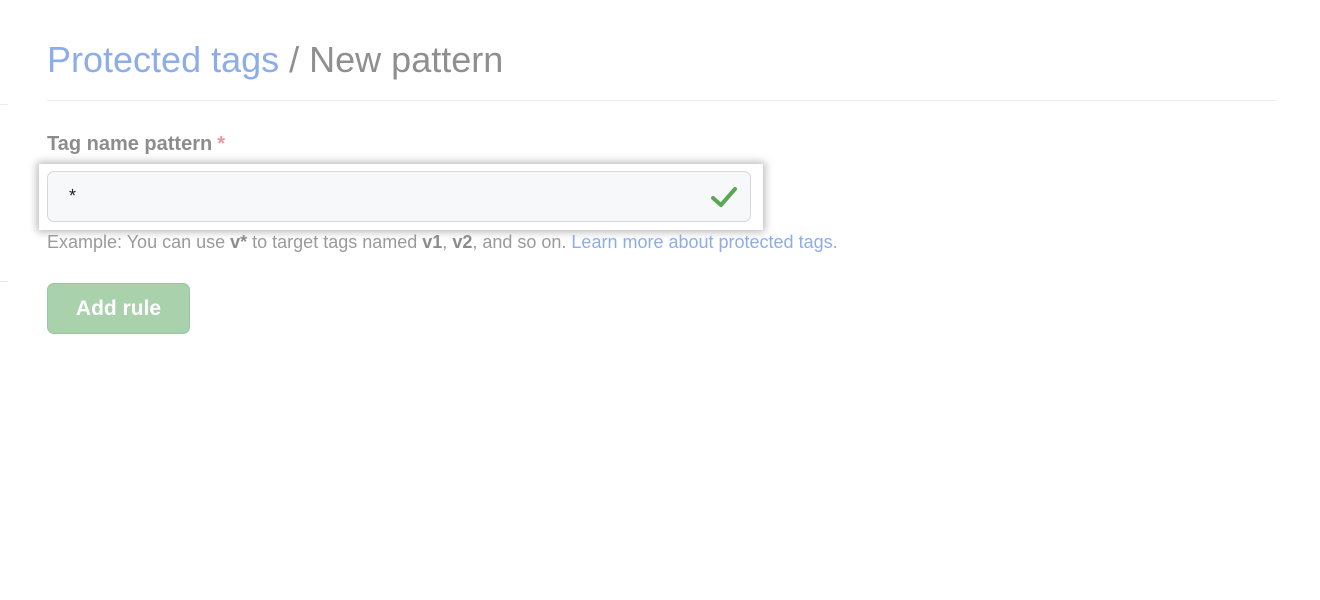  What do you see at coordinates (399, 196) in the screenshot?
I see `tag-name-pattern-input` at bounding box center [399, 196].